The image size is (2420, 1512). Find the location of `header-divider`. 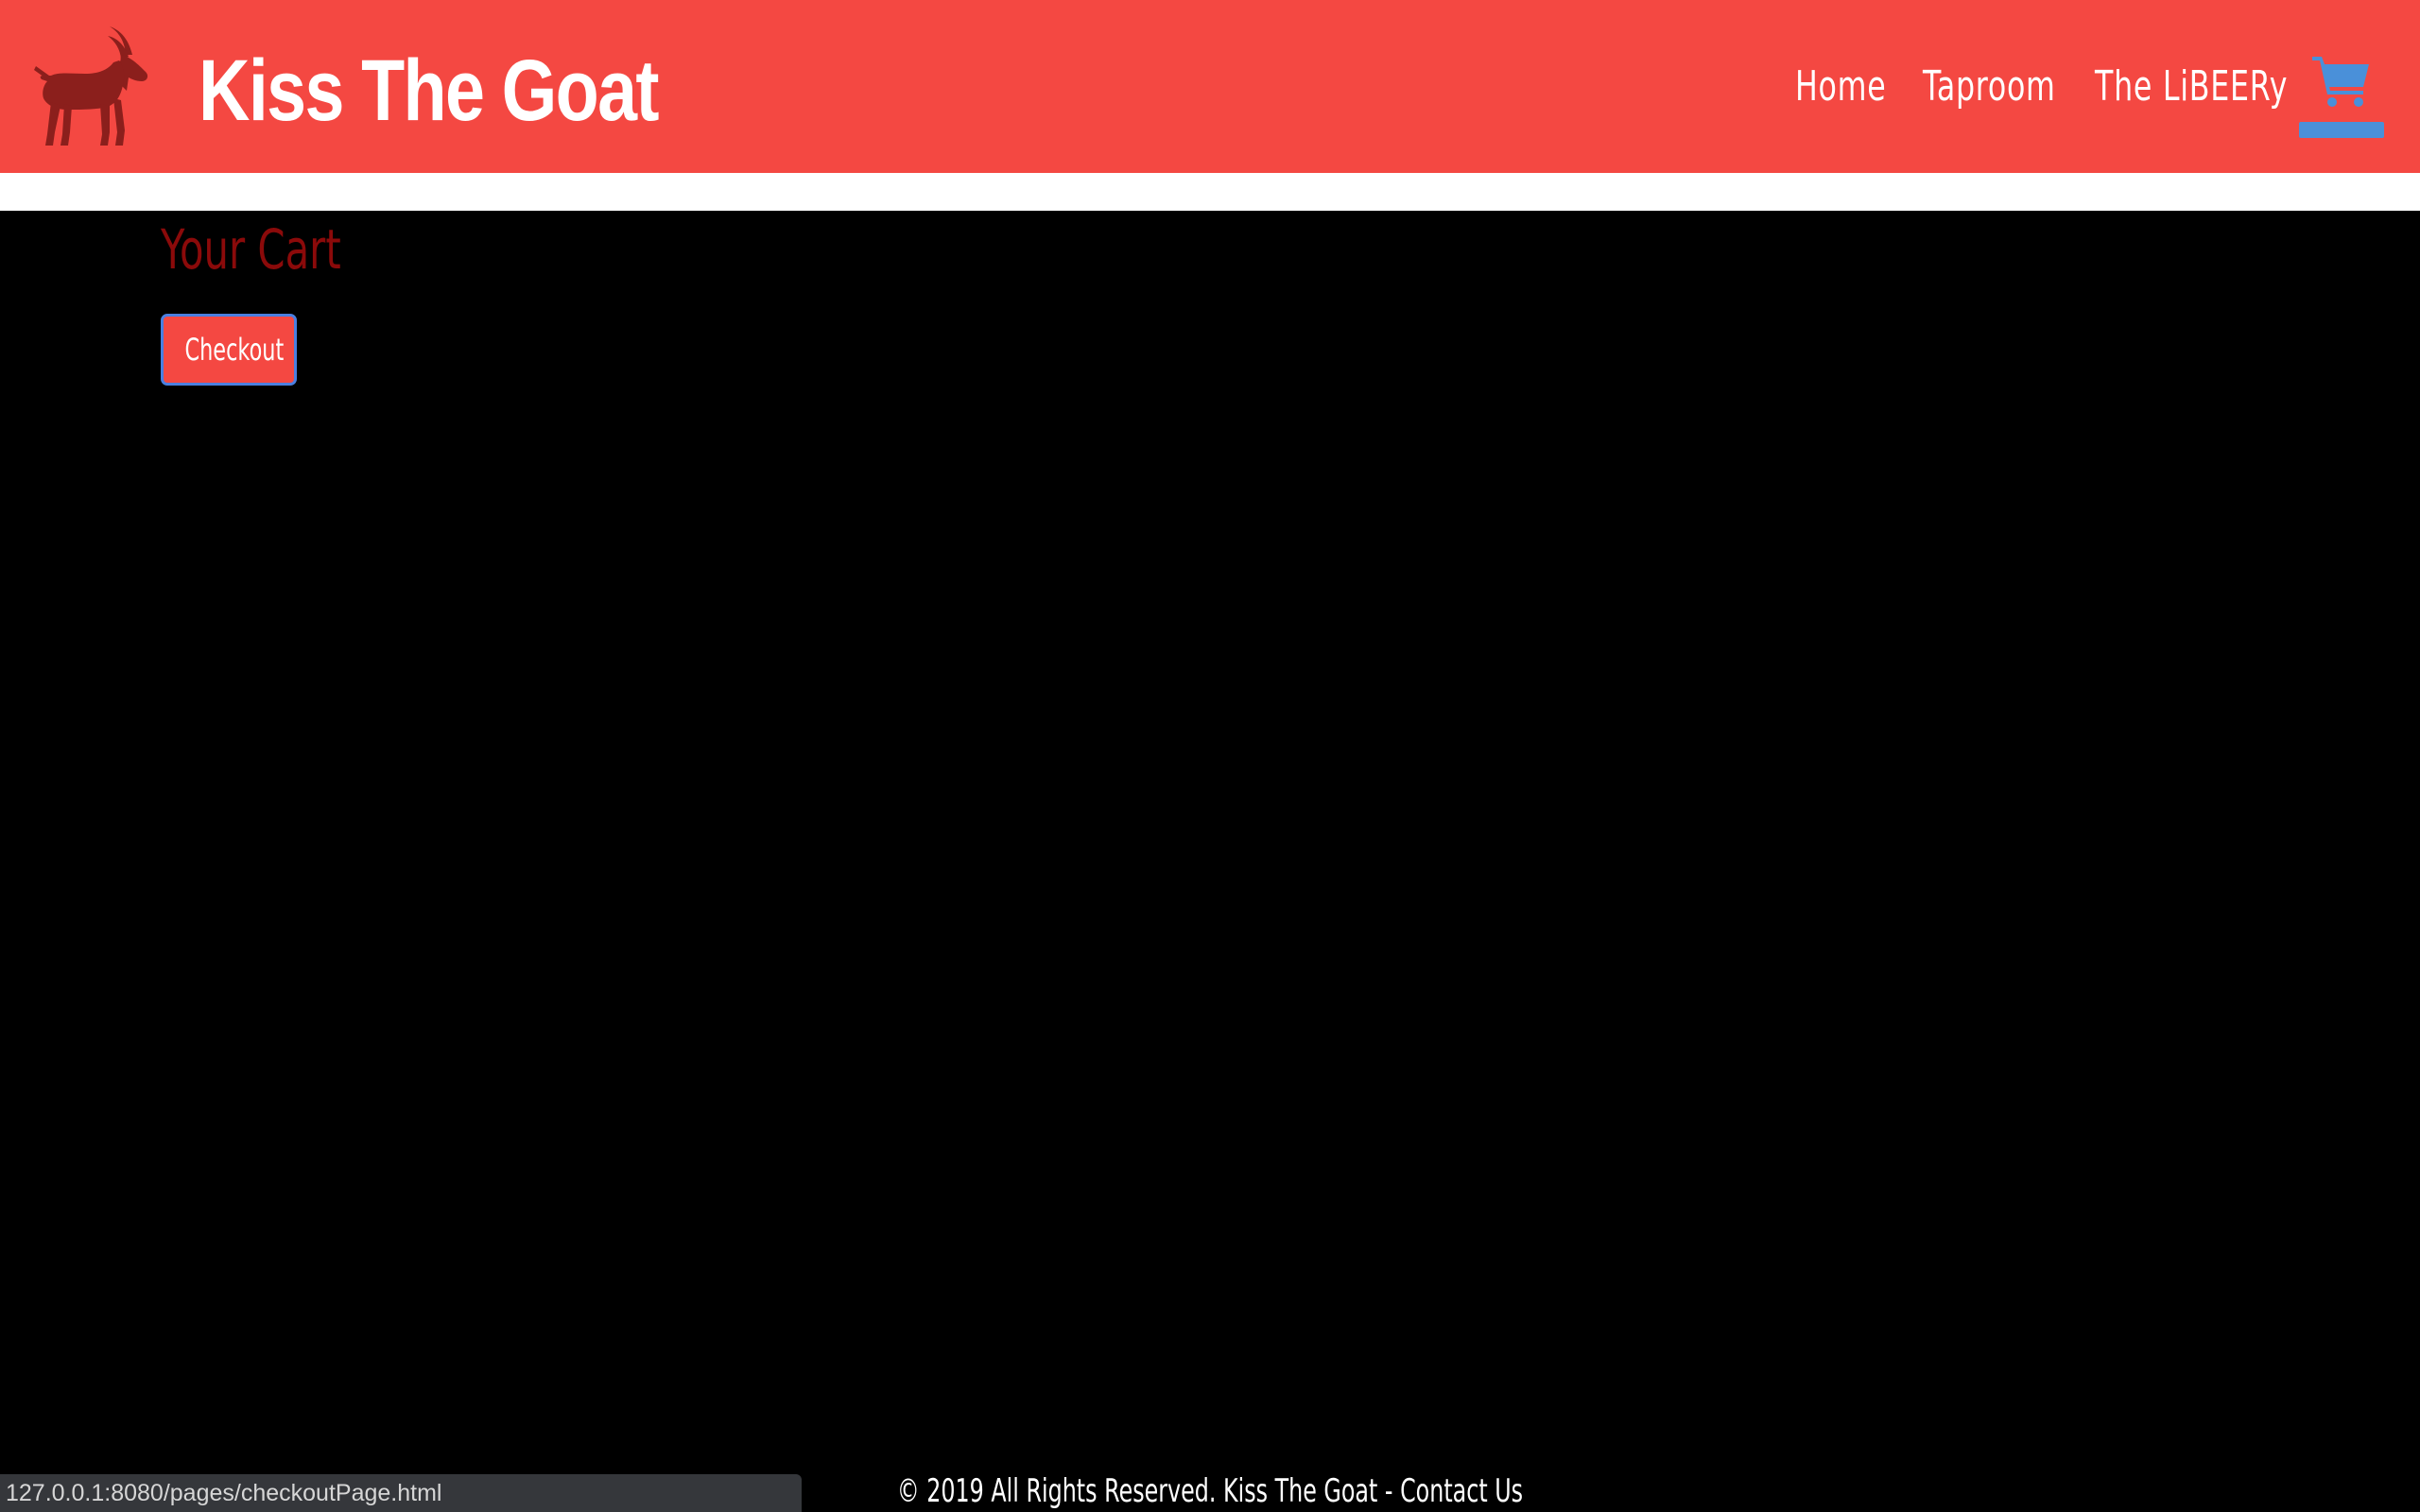

header-divider is located at coordinates (1210, 192).